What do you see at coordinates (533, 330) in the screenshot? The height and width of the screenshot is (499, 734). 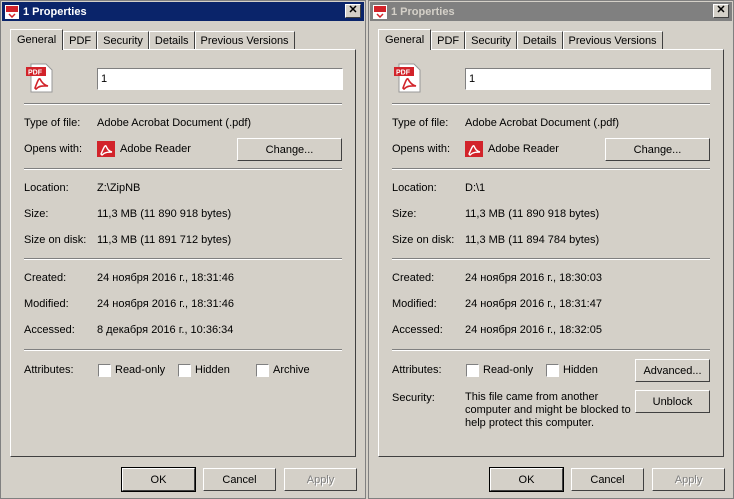 I see `accessed-value: 24 ноября 2016 г., 18:32:05` at bounding box center [533, 330].